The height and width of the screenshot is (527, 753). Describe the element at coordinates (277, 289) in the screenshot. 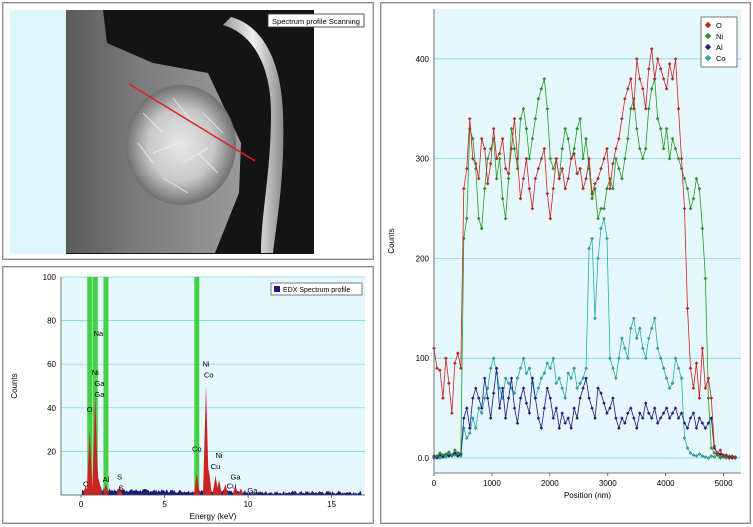

I see `edx-legend-swatch` at that location.